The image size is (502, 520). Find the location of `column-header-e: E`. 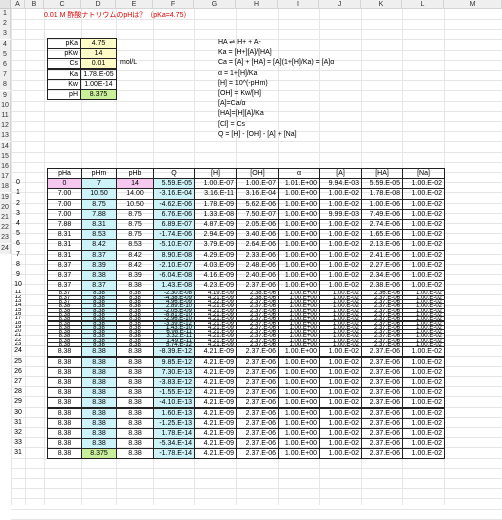

column-header-e: E is located at coordinates (134, 4).